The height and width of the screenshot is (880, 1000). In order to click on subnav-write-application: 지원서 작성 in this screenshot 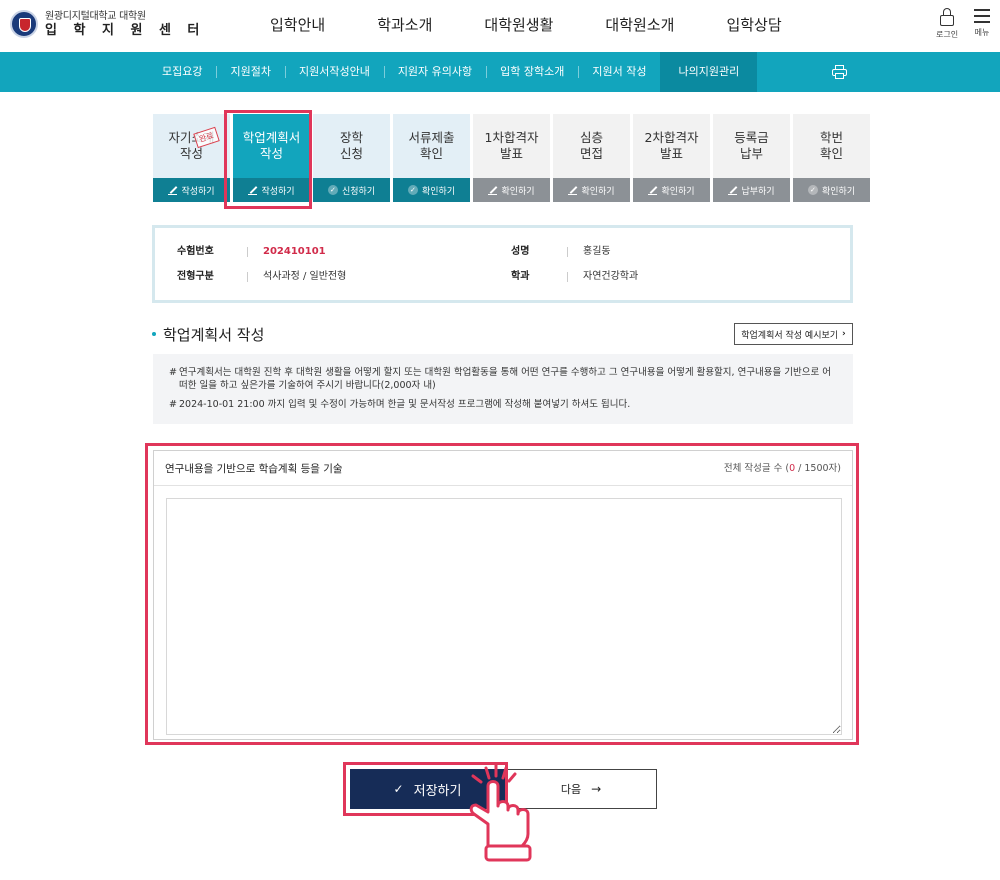, I will do `click(619, 72)`.